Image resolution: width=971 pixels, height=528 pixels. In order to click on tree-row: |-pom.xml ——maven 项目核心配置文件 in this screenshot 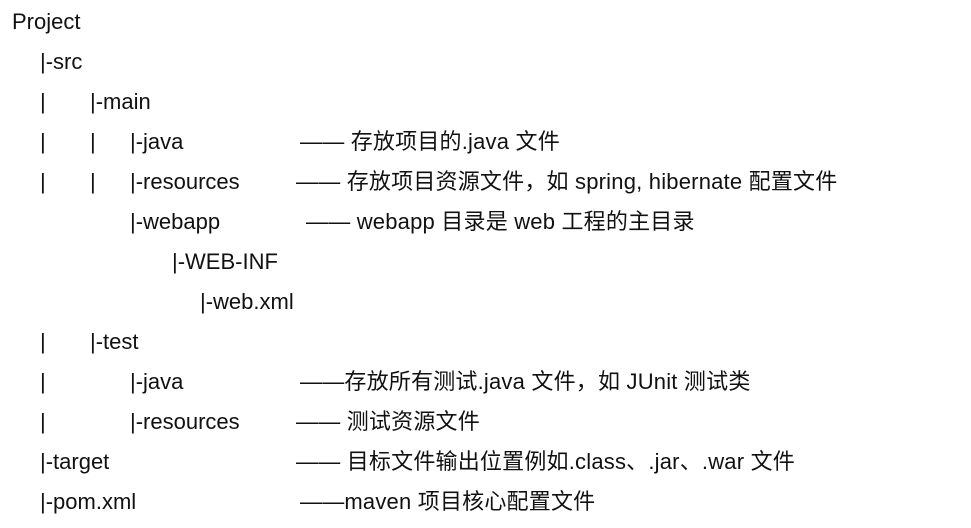, I will do `click(485, 502)`.